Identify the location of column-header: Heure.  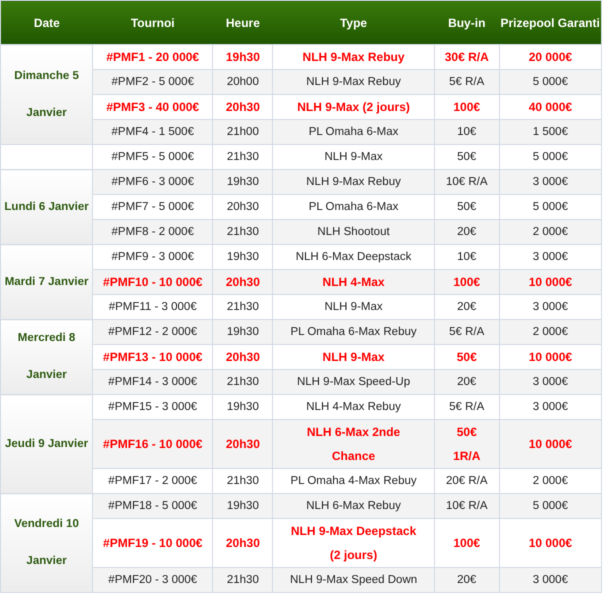
(242, 22).